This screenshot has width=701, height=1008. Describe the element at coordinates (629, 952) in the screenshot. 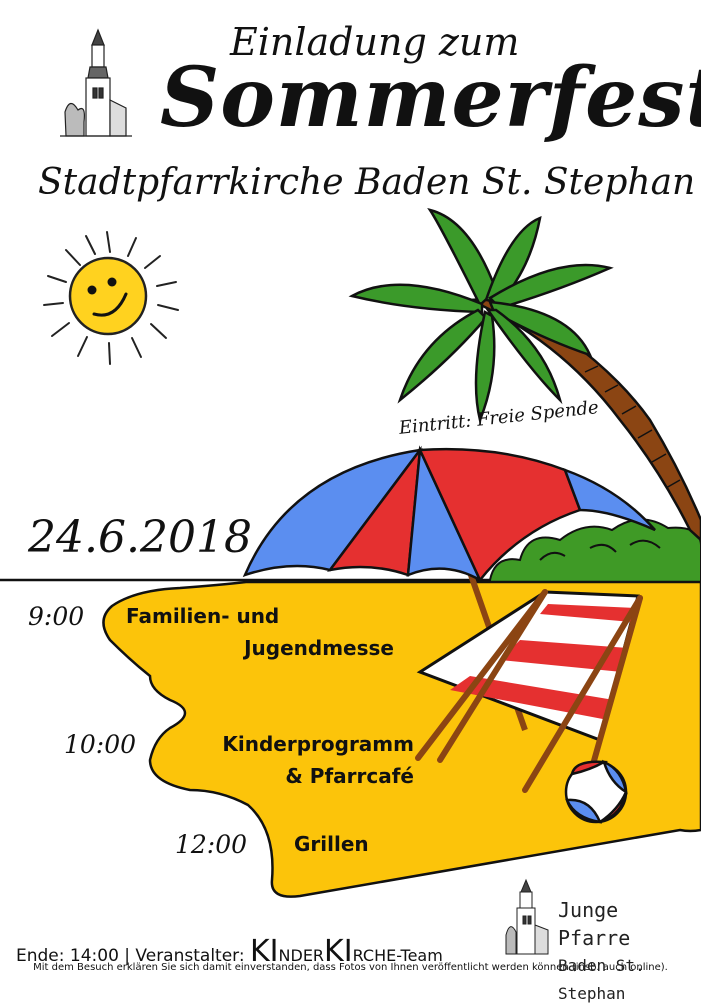

I see `junge-pfarre-logo: Junge Pfarre Baden St. Stephan` at that location.